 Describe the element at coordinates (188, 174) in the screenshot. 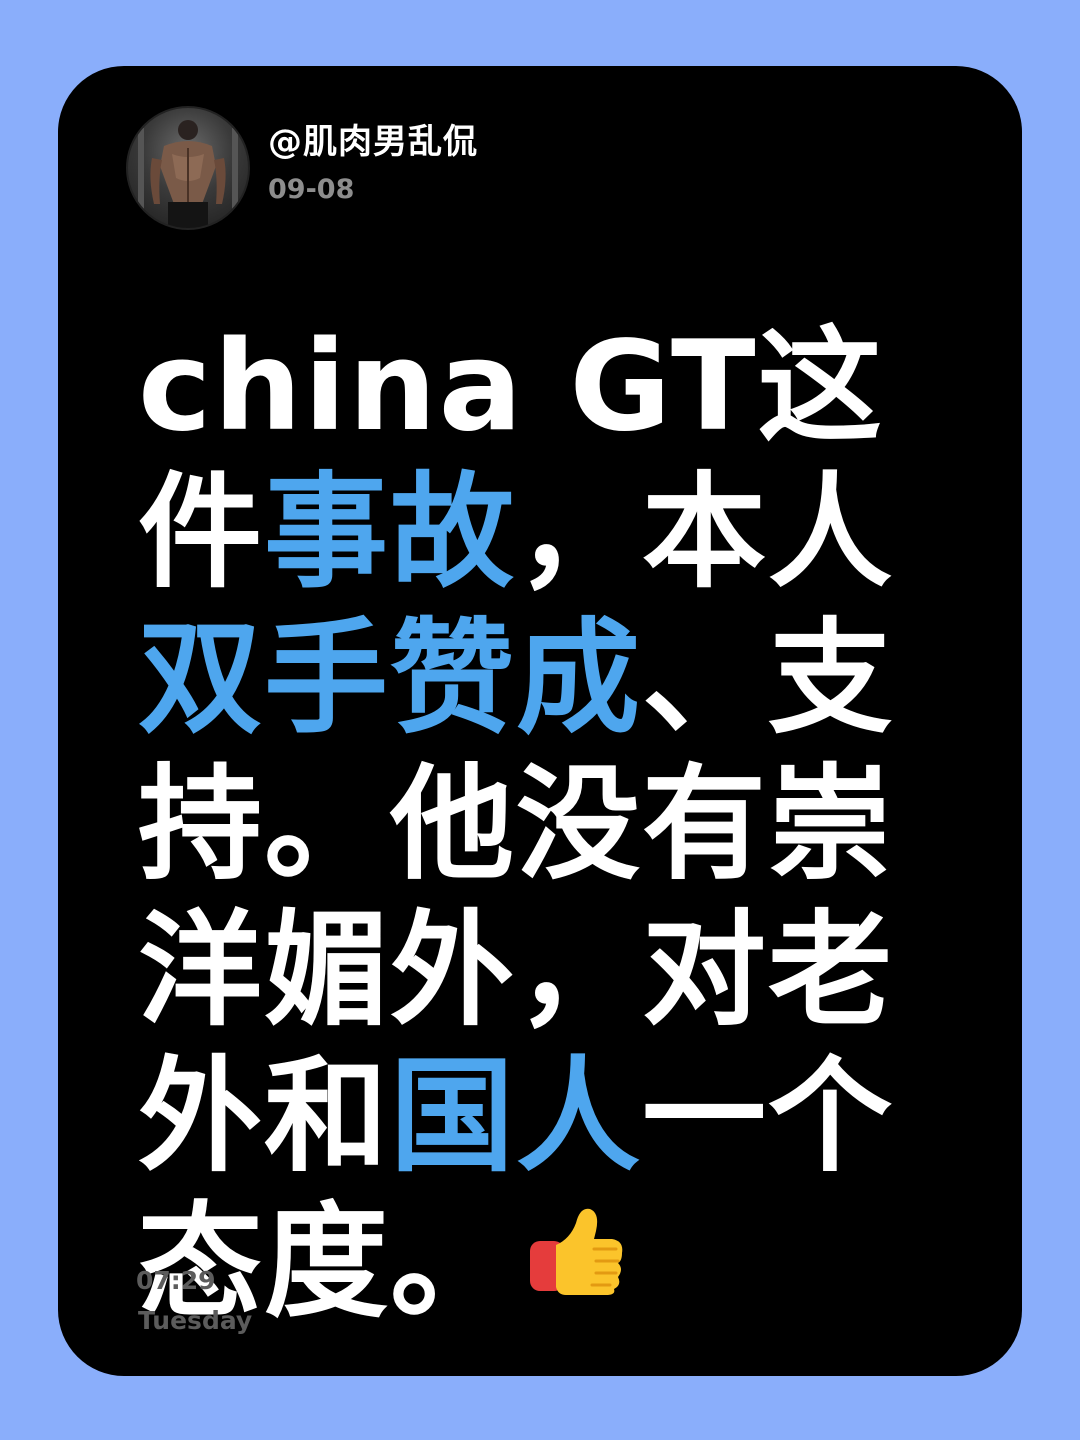

I see `avatar-photo-icon` at that location.